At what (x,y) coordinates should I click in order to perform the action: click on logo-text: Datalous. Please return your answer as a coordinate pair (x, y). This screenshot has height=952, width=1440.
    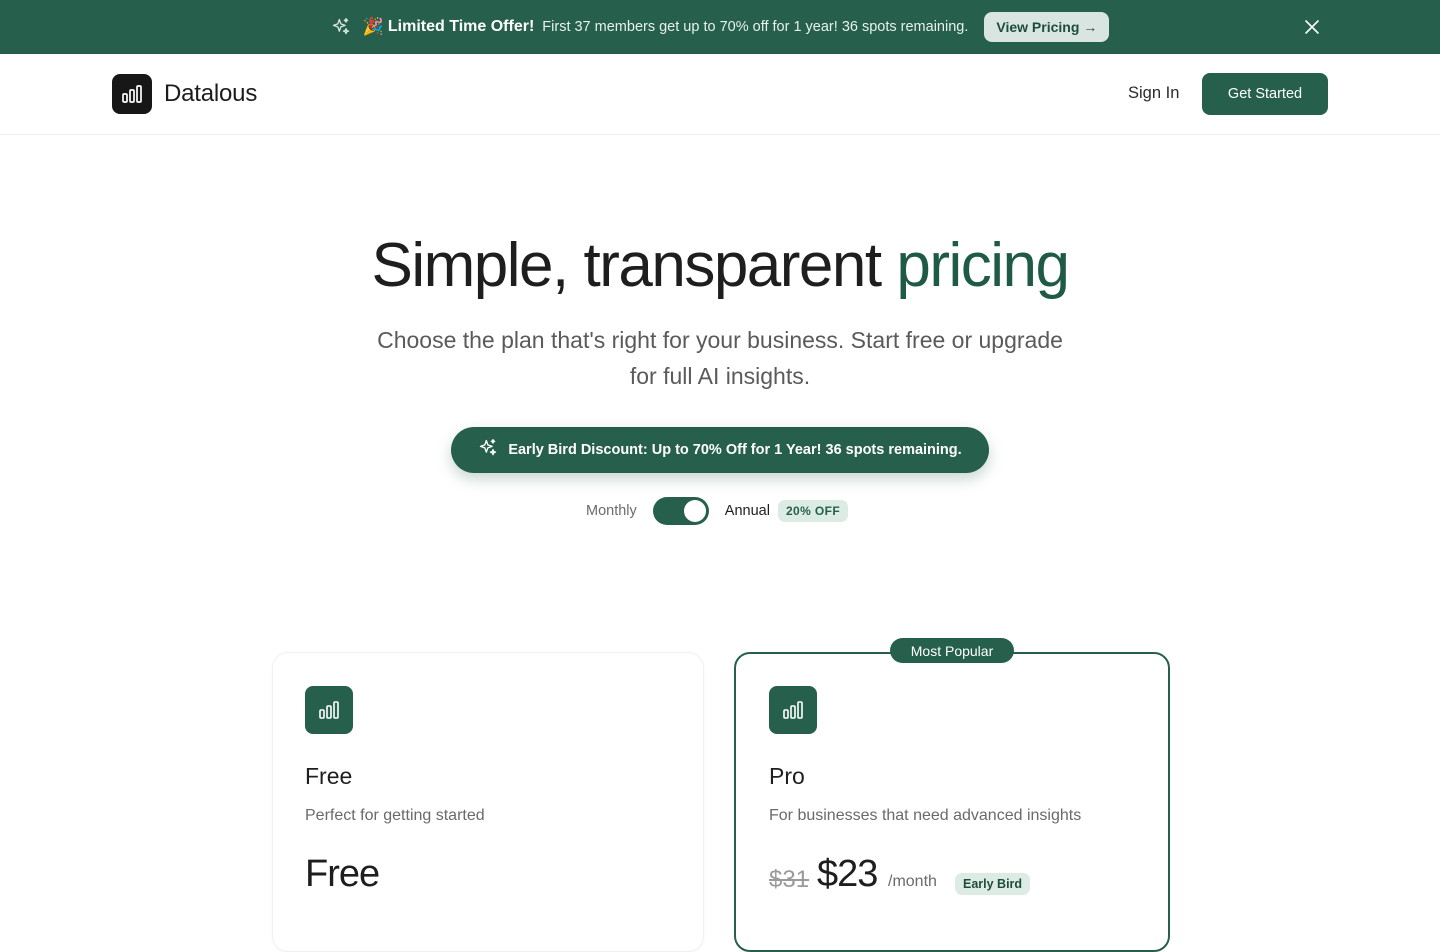
    Looking at the image, I should click on (211, 93).